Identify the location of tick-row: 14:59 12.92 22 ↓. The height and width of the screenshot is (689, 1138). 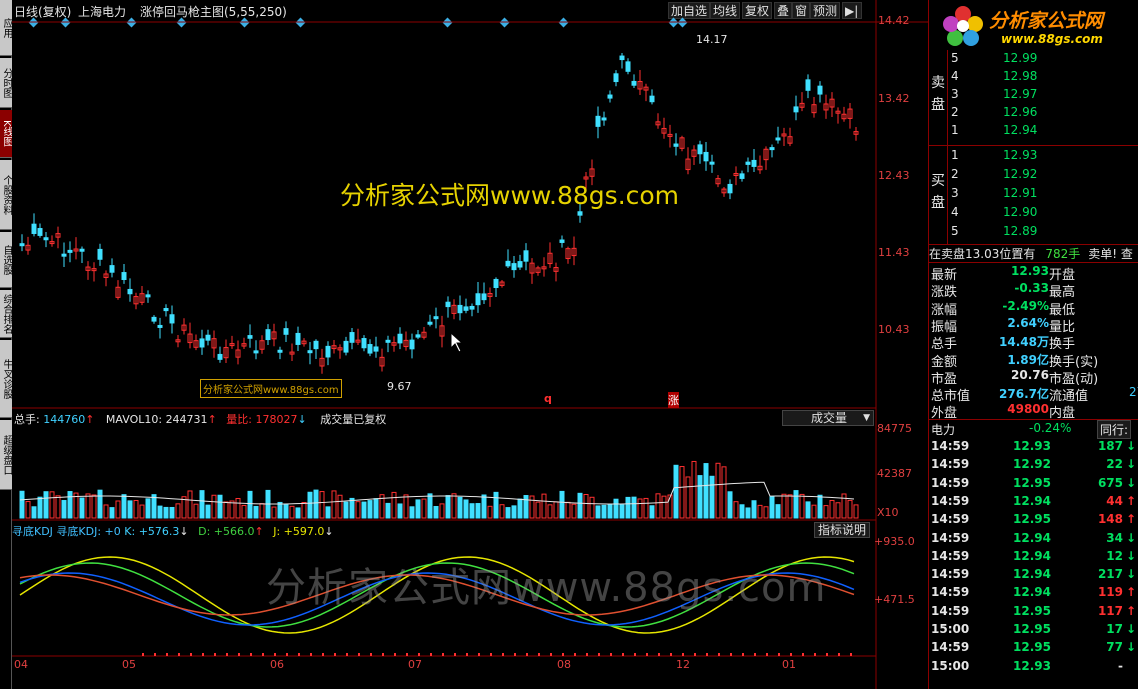
(1033, 465).